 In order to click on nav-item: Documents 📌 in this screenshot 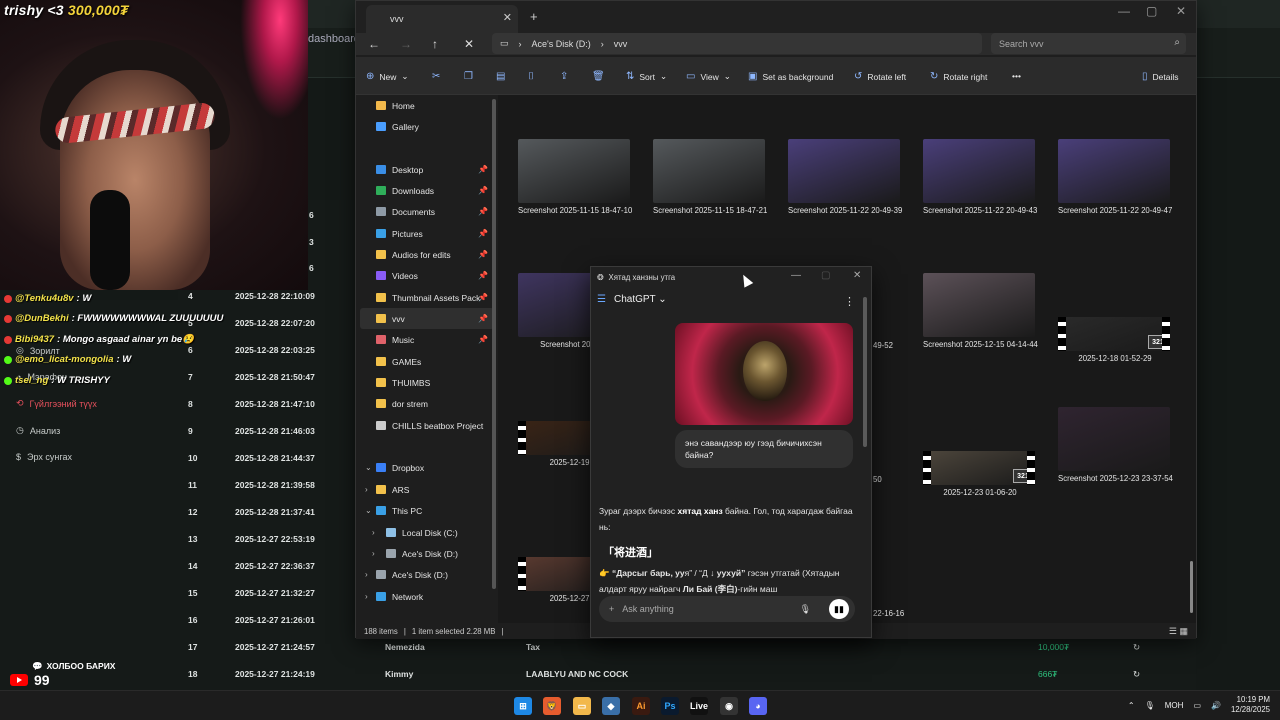, I will do `click(427, 211)`.